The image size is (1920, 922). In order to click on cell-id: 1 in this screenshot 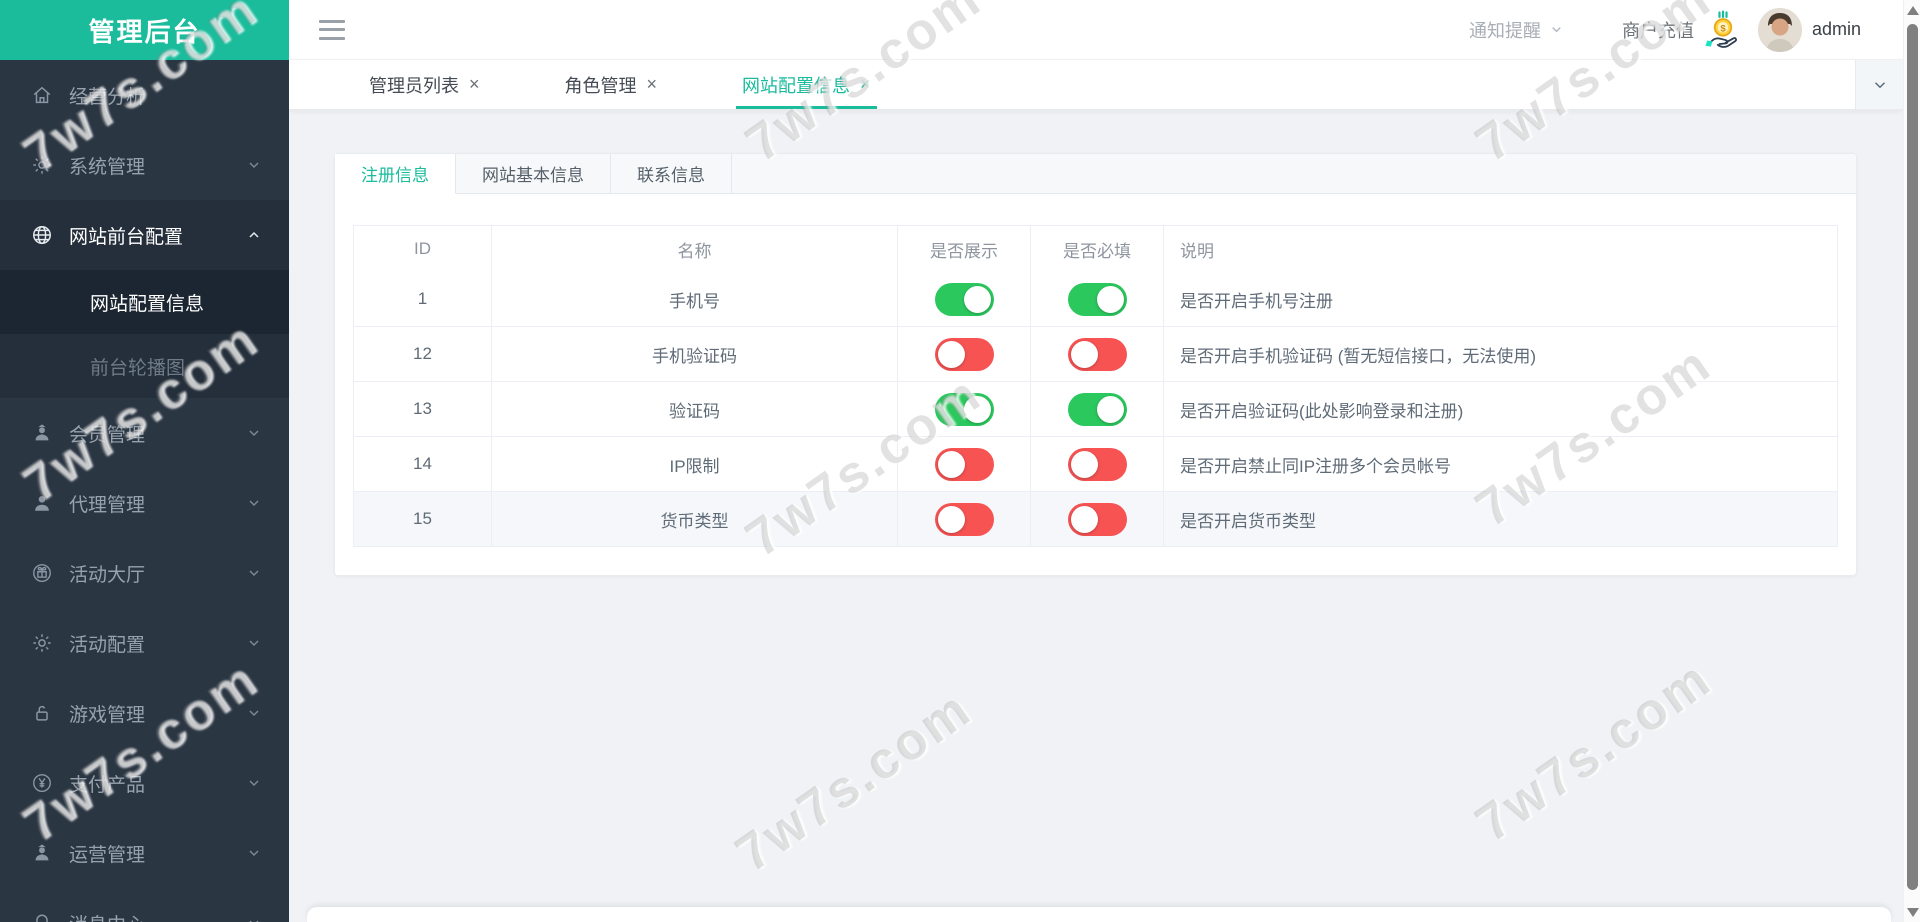, I will do `click(423, 299)`.